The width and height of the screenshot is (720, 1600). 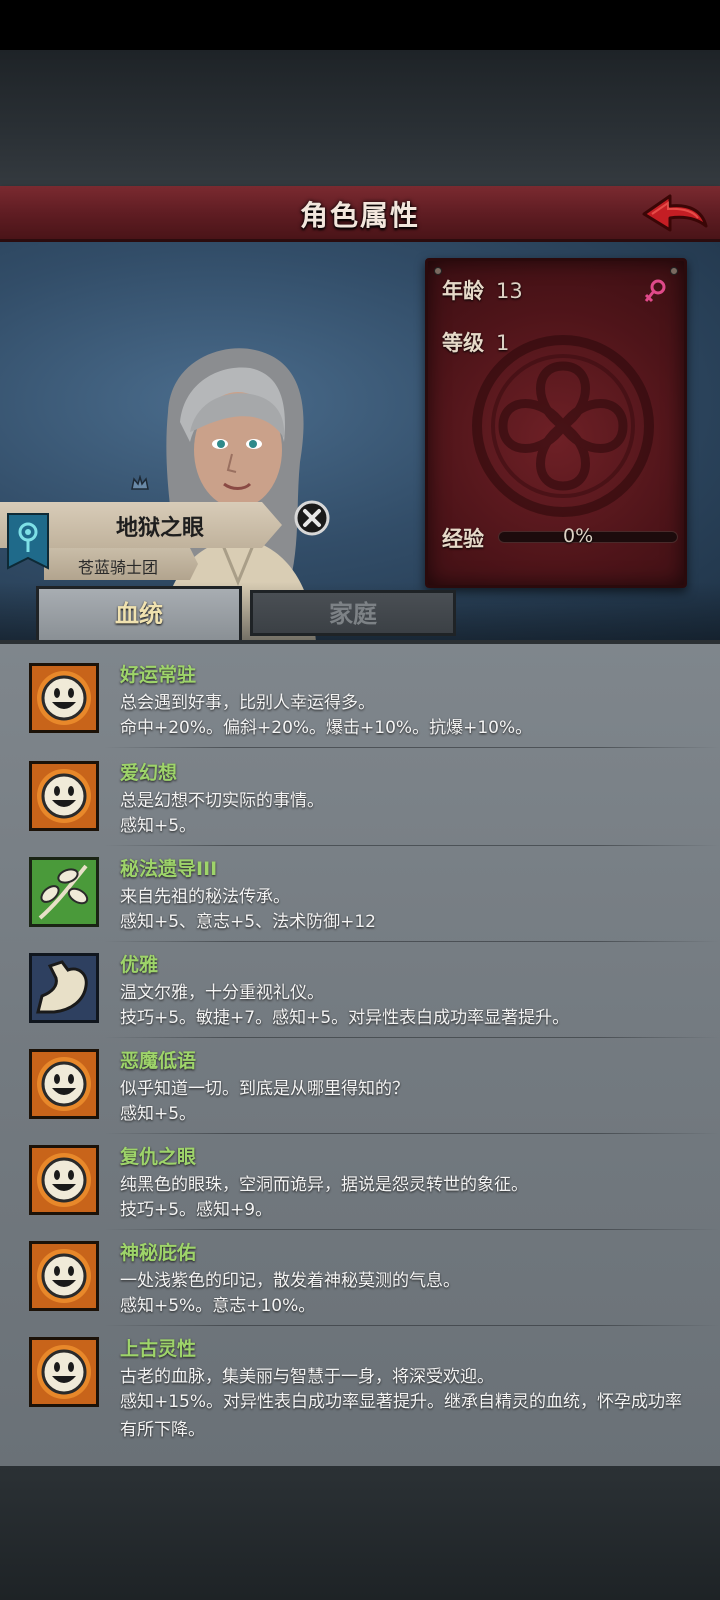 I want to click on trait-effect: 感知+5、意志+5、法术防御+12, so click(x=248, y=922).